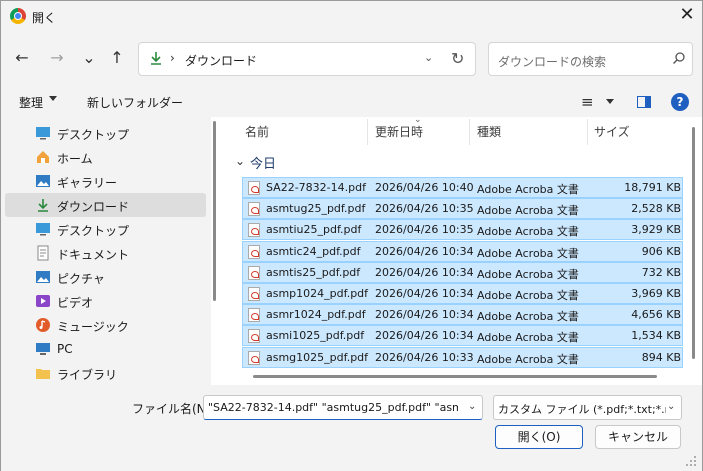  Describe the element at coordinates (472, 406) in the screenshot. I see `filename-dropdown-icon: ⌄` at that location.